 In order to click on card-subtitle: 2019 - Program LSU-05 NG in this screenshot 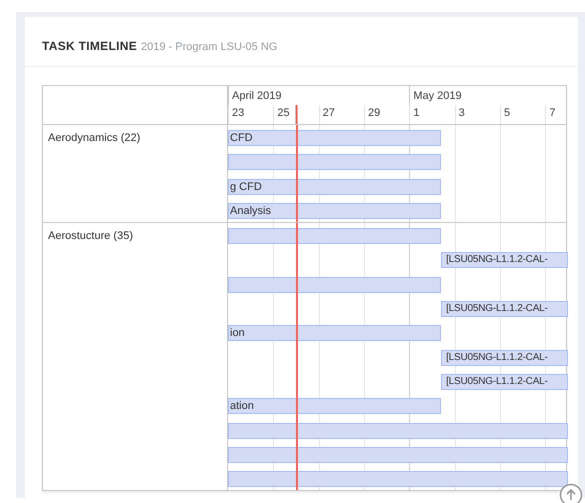, I will do `click(209, 47)`.